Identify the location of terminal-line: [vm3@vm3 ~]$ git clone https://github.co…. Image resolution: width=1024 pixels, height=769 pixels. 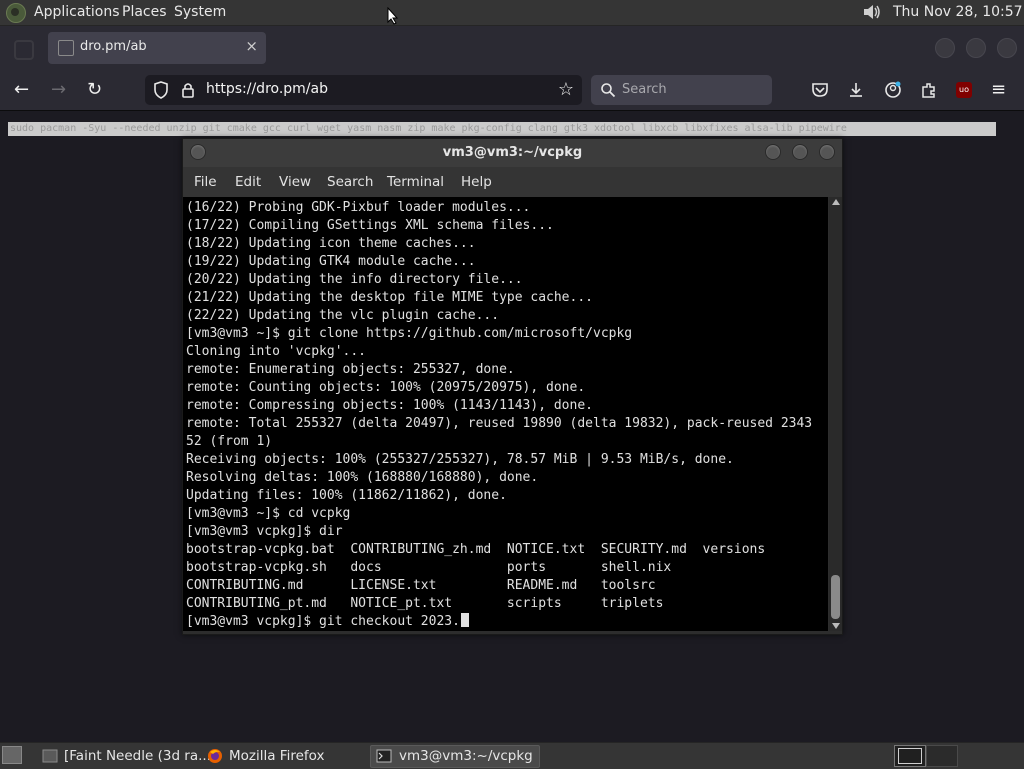
(409, 333).